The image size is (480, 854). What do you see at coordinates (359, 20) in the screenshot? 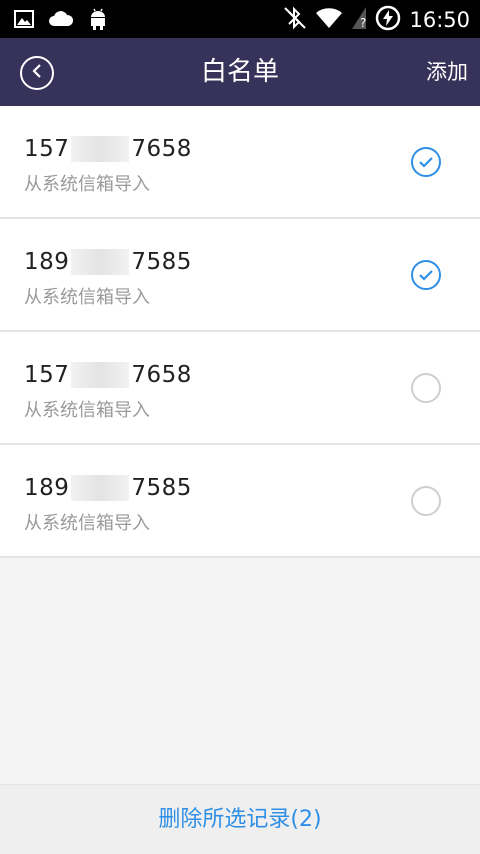
I see `no-sim-icon: ?` at bounding box center [359, 20].